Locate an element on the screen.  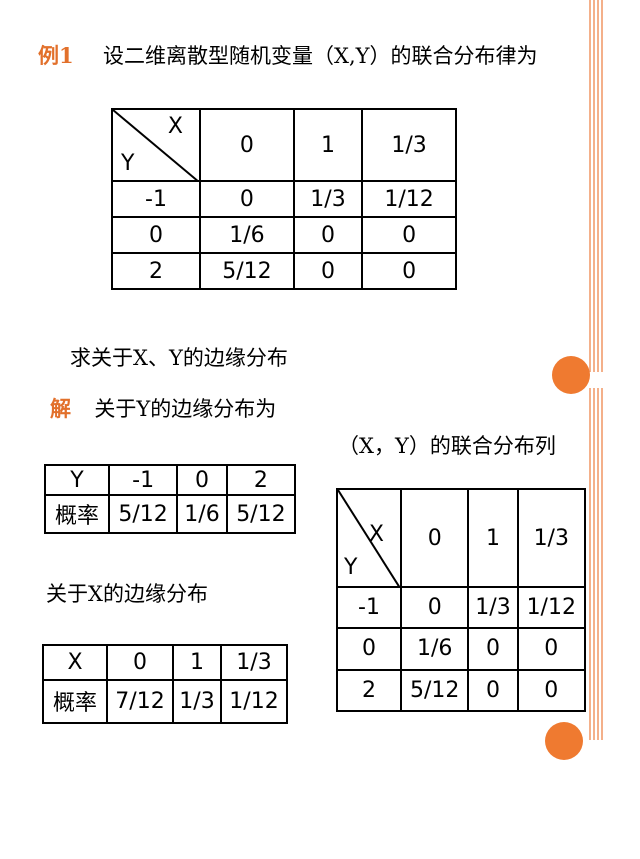
table-row: X 0 1 1/3 is located at coordinates (165, 662).